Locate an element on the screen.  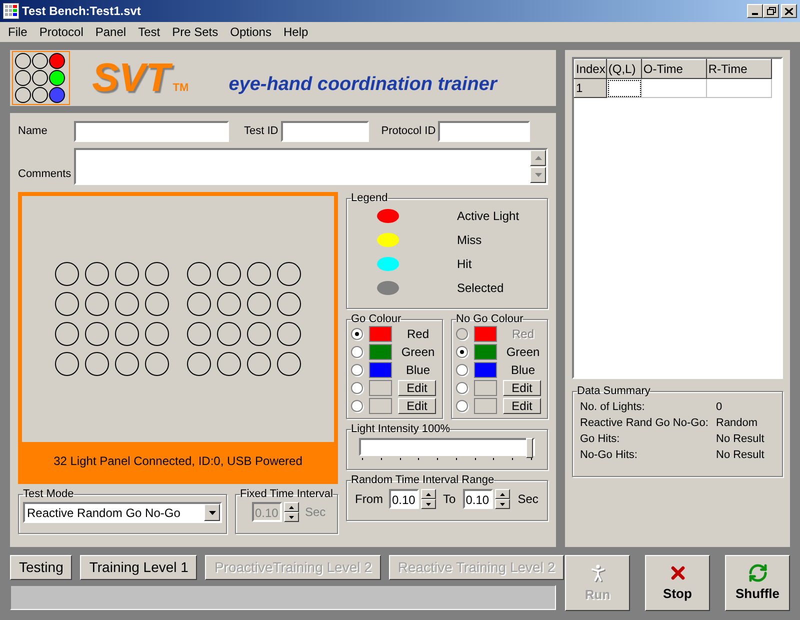
name-field is located at coordinates (151, 131).